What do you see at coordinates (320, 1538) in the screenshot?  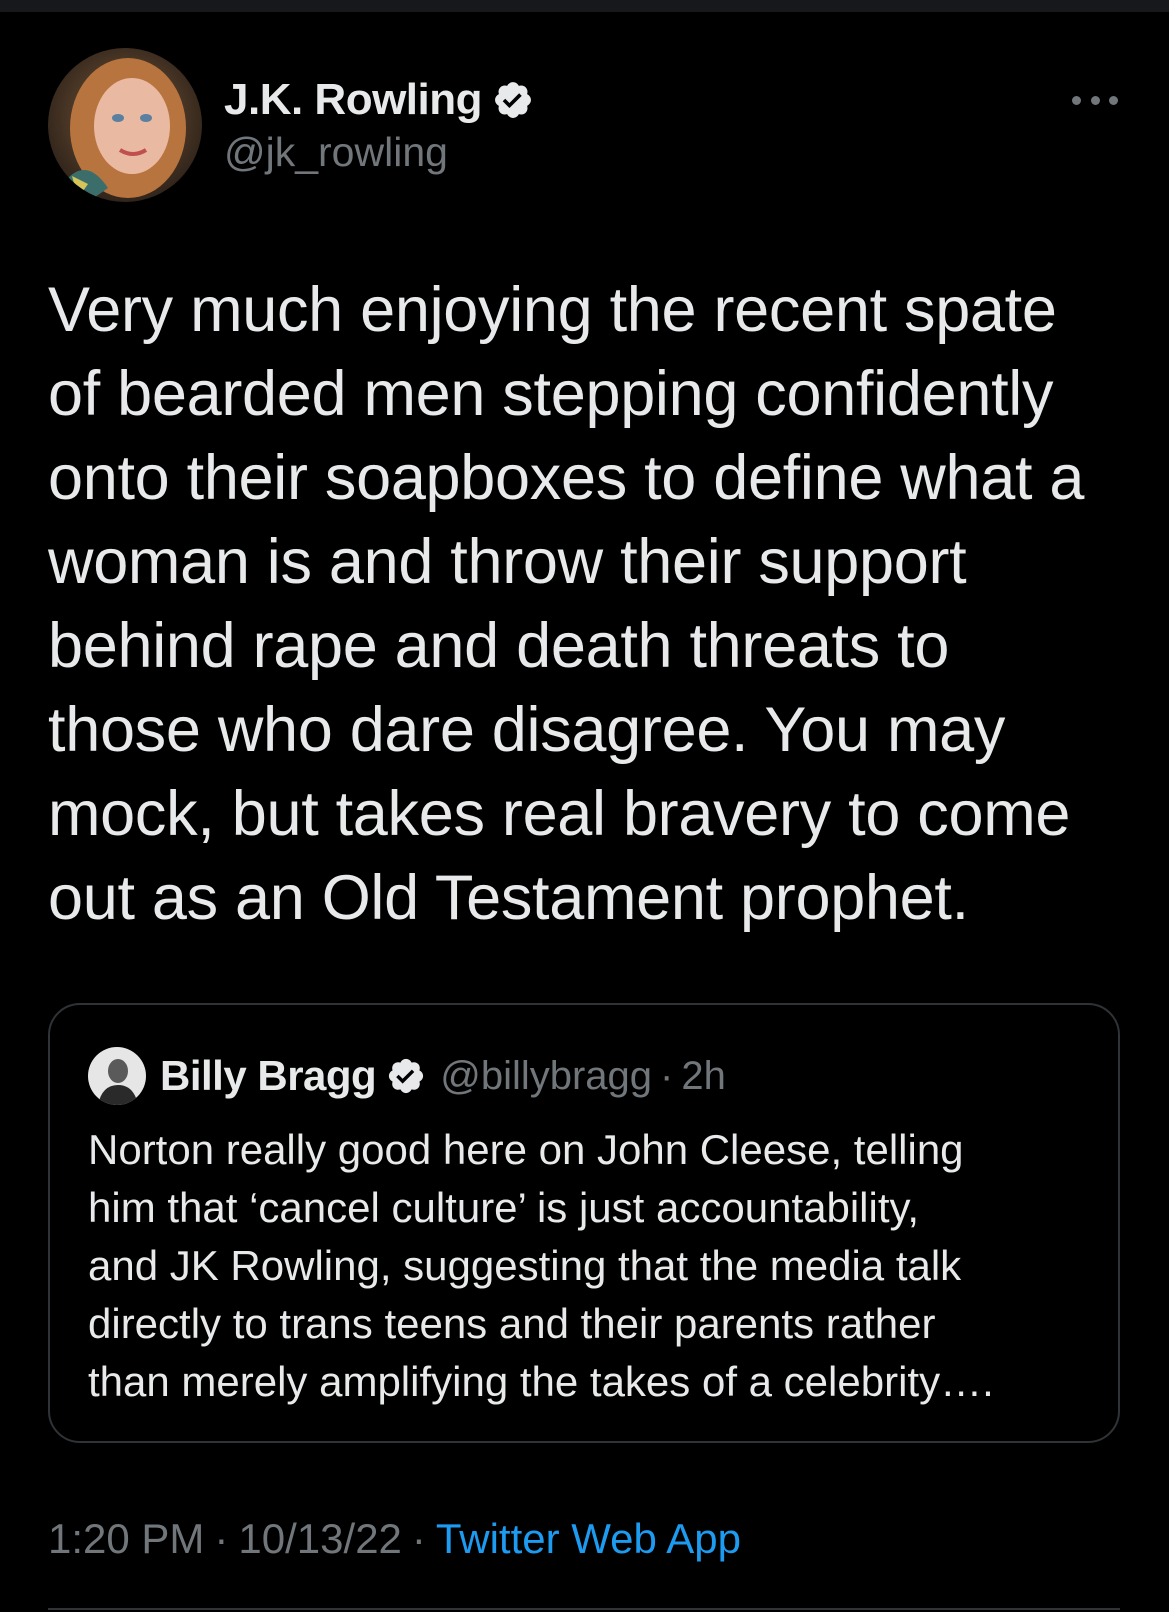 I see `tweet-date: 10/13/22` at bounding box center [320, 1538].